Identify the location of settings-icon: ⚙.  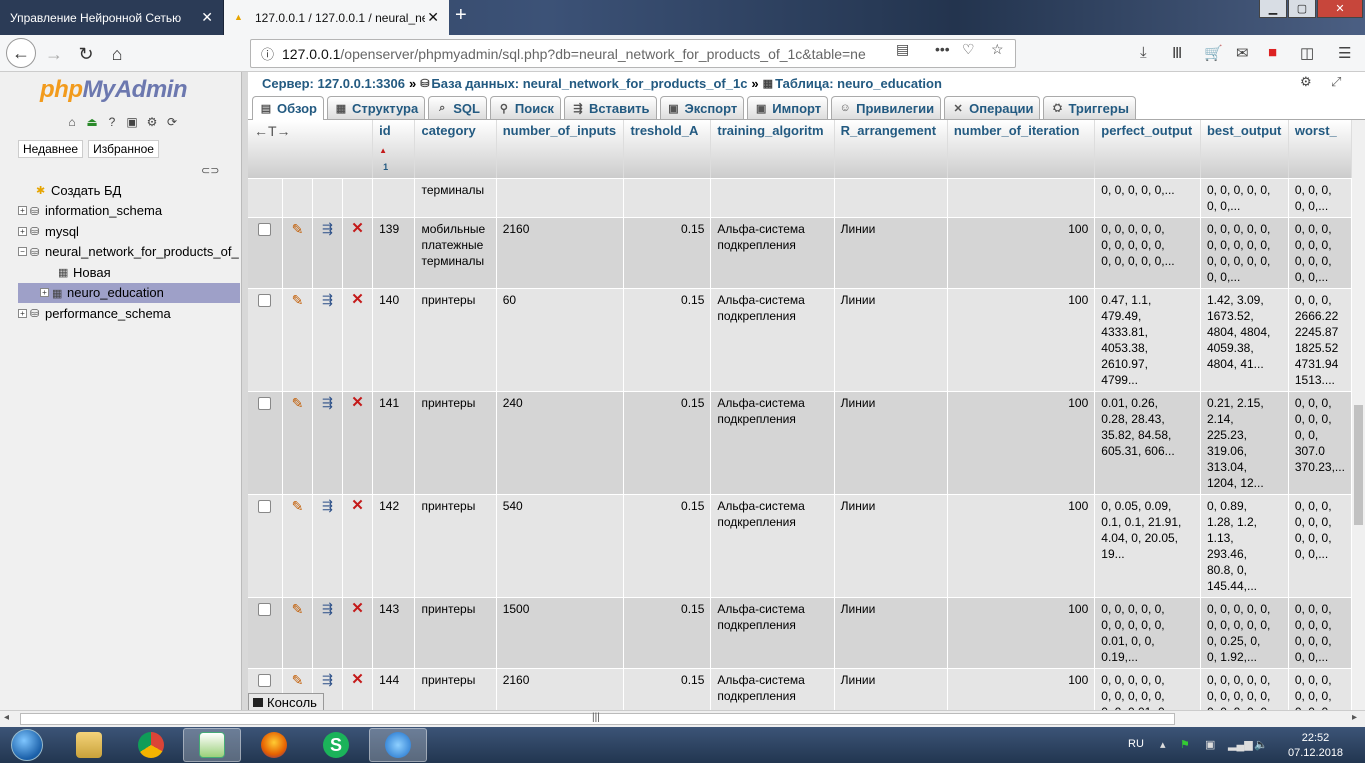
(152, 122).